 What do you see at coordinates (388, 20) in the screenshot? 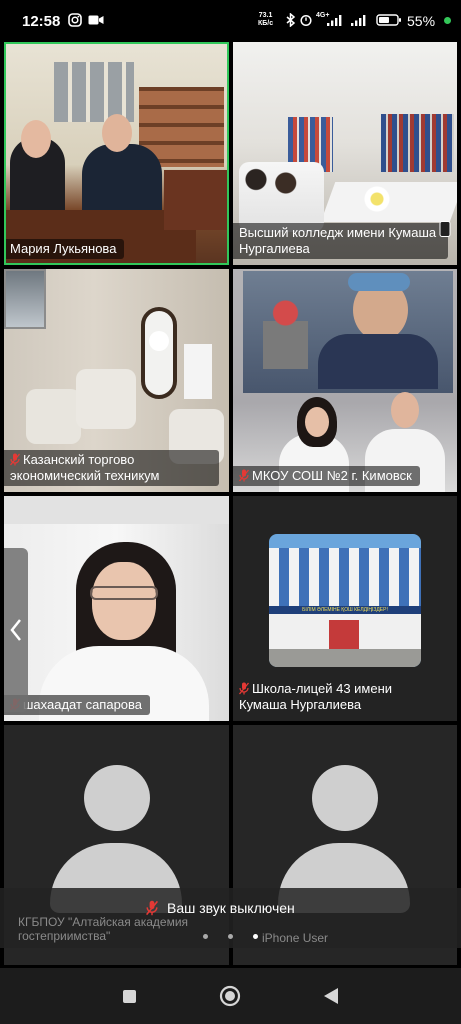
I see `battery-icon` at bounding box center [388, 20].